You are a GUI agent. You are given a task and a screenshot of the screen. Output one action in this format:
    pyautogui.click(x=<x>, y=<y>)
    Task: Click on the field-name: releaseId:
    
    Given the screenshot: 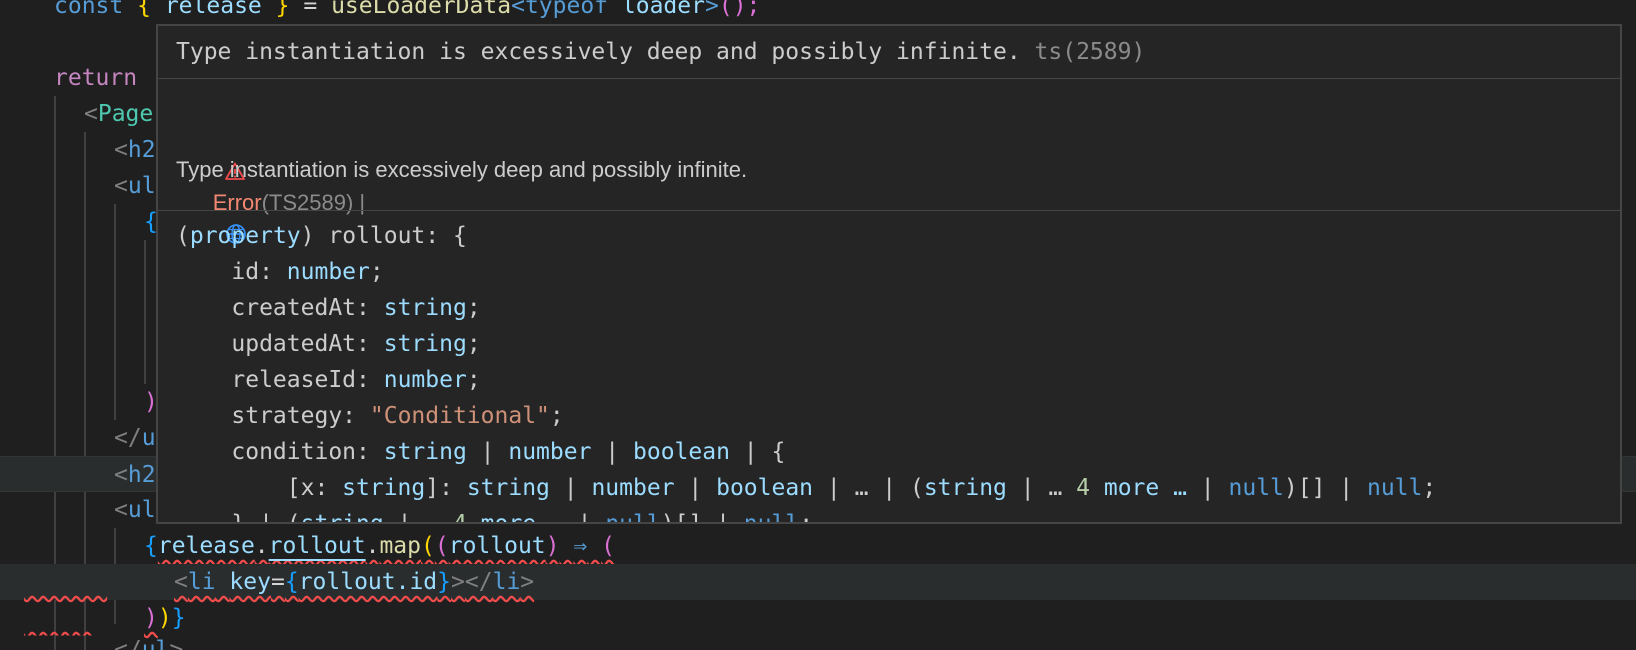 What is the action you would take?
    pyautogui.click(x=280, y=380)
    